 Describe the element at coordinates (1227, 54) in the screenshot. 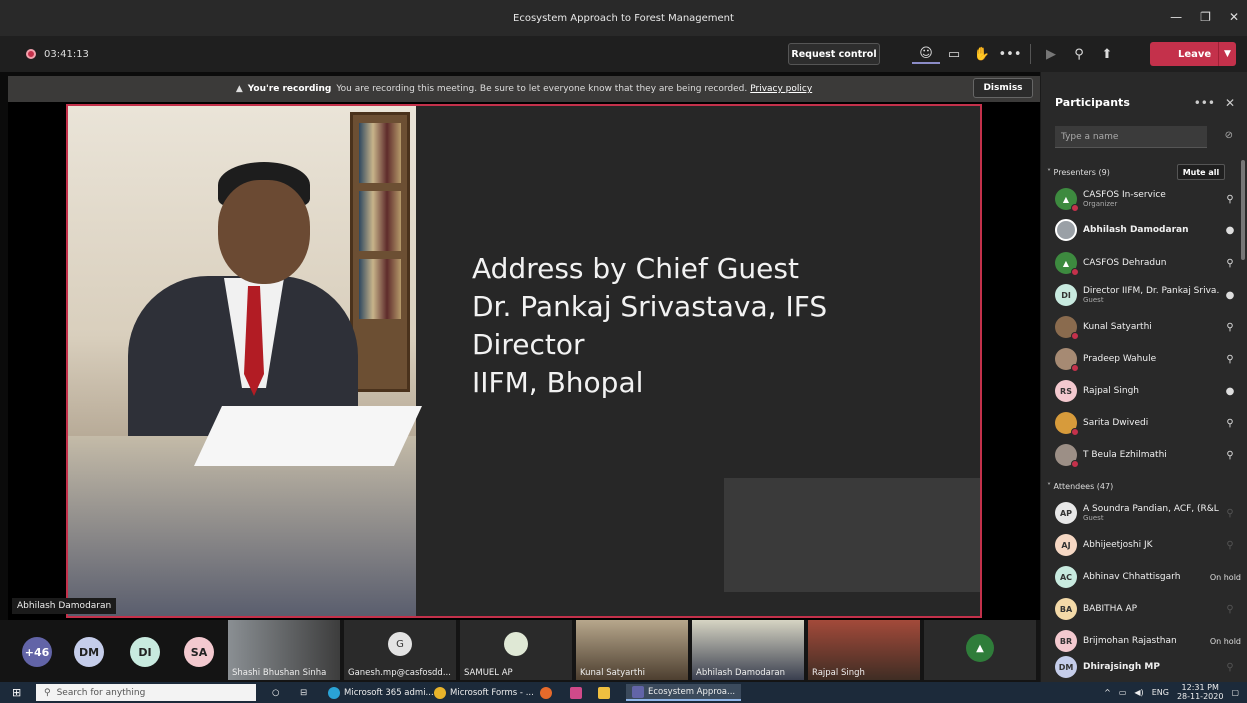

I see `chevron-down-icon: ▼` at that location.